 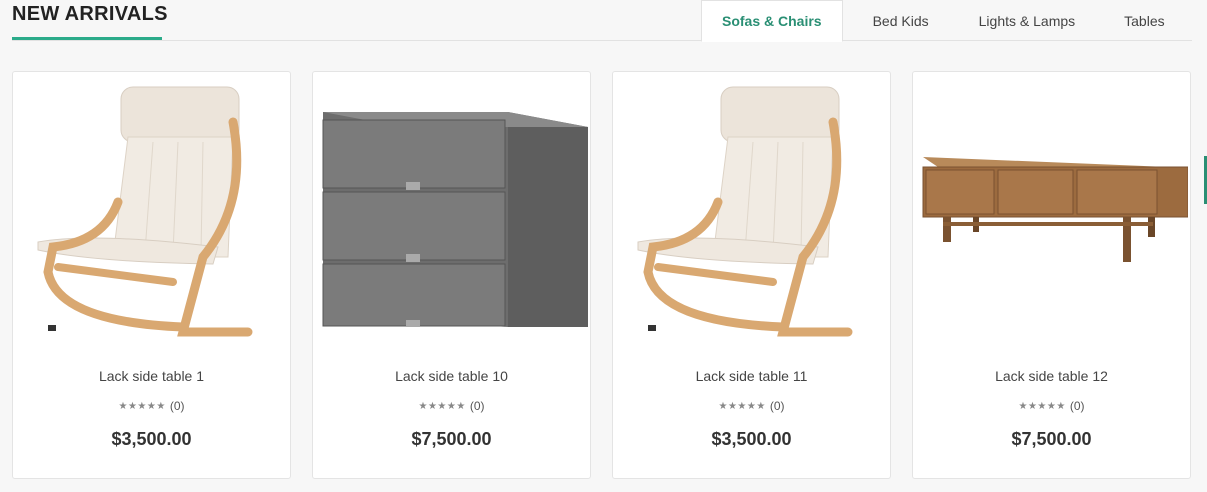 I want to click on tab-lights-lamps: Lights & Lamps, so click(x=1027, y=20).